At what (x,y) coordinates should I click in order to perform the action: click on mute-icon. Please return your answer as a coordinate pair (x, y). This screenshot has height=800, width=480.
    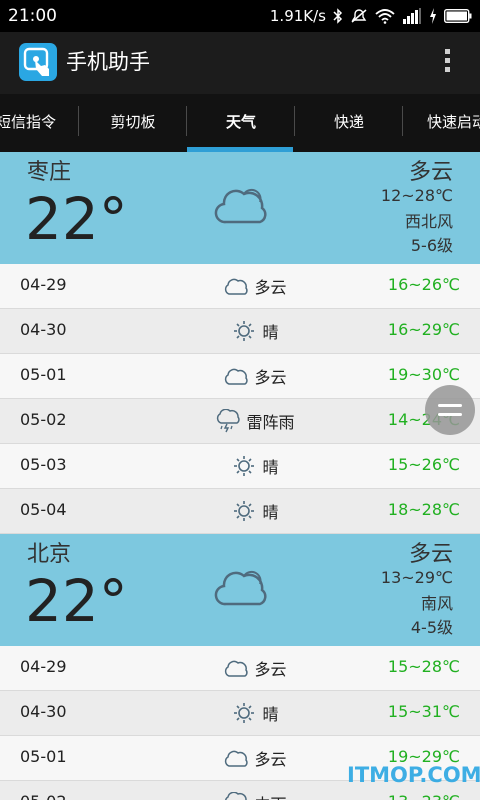
    Looking at the image, I should click on (359, 16).